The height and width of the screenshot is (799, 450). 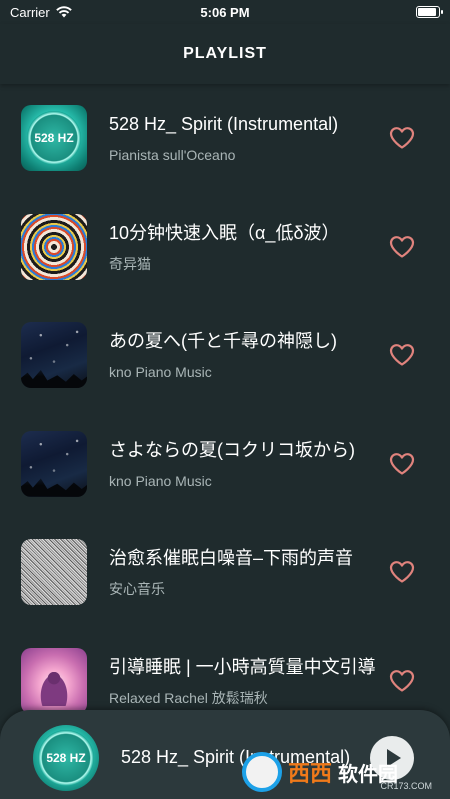 What do you see at coordinates (54, 680) in the screenshot?
I see `meditation-cover` at bounding box center [54, 680].